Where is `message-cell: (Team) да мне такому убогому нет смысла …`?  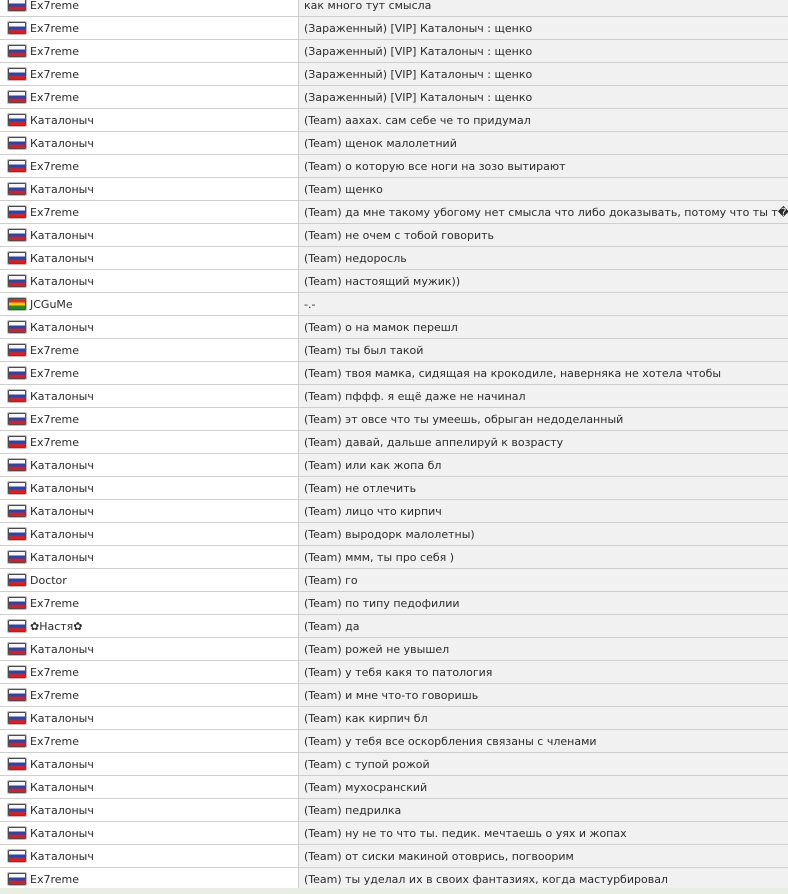 message-cell: (Team) да мне такому убогому нет смысла … is located at coordinates (543, 212).